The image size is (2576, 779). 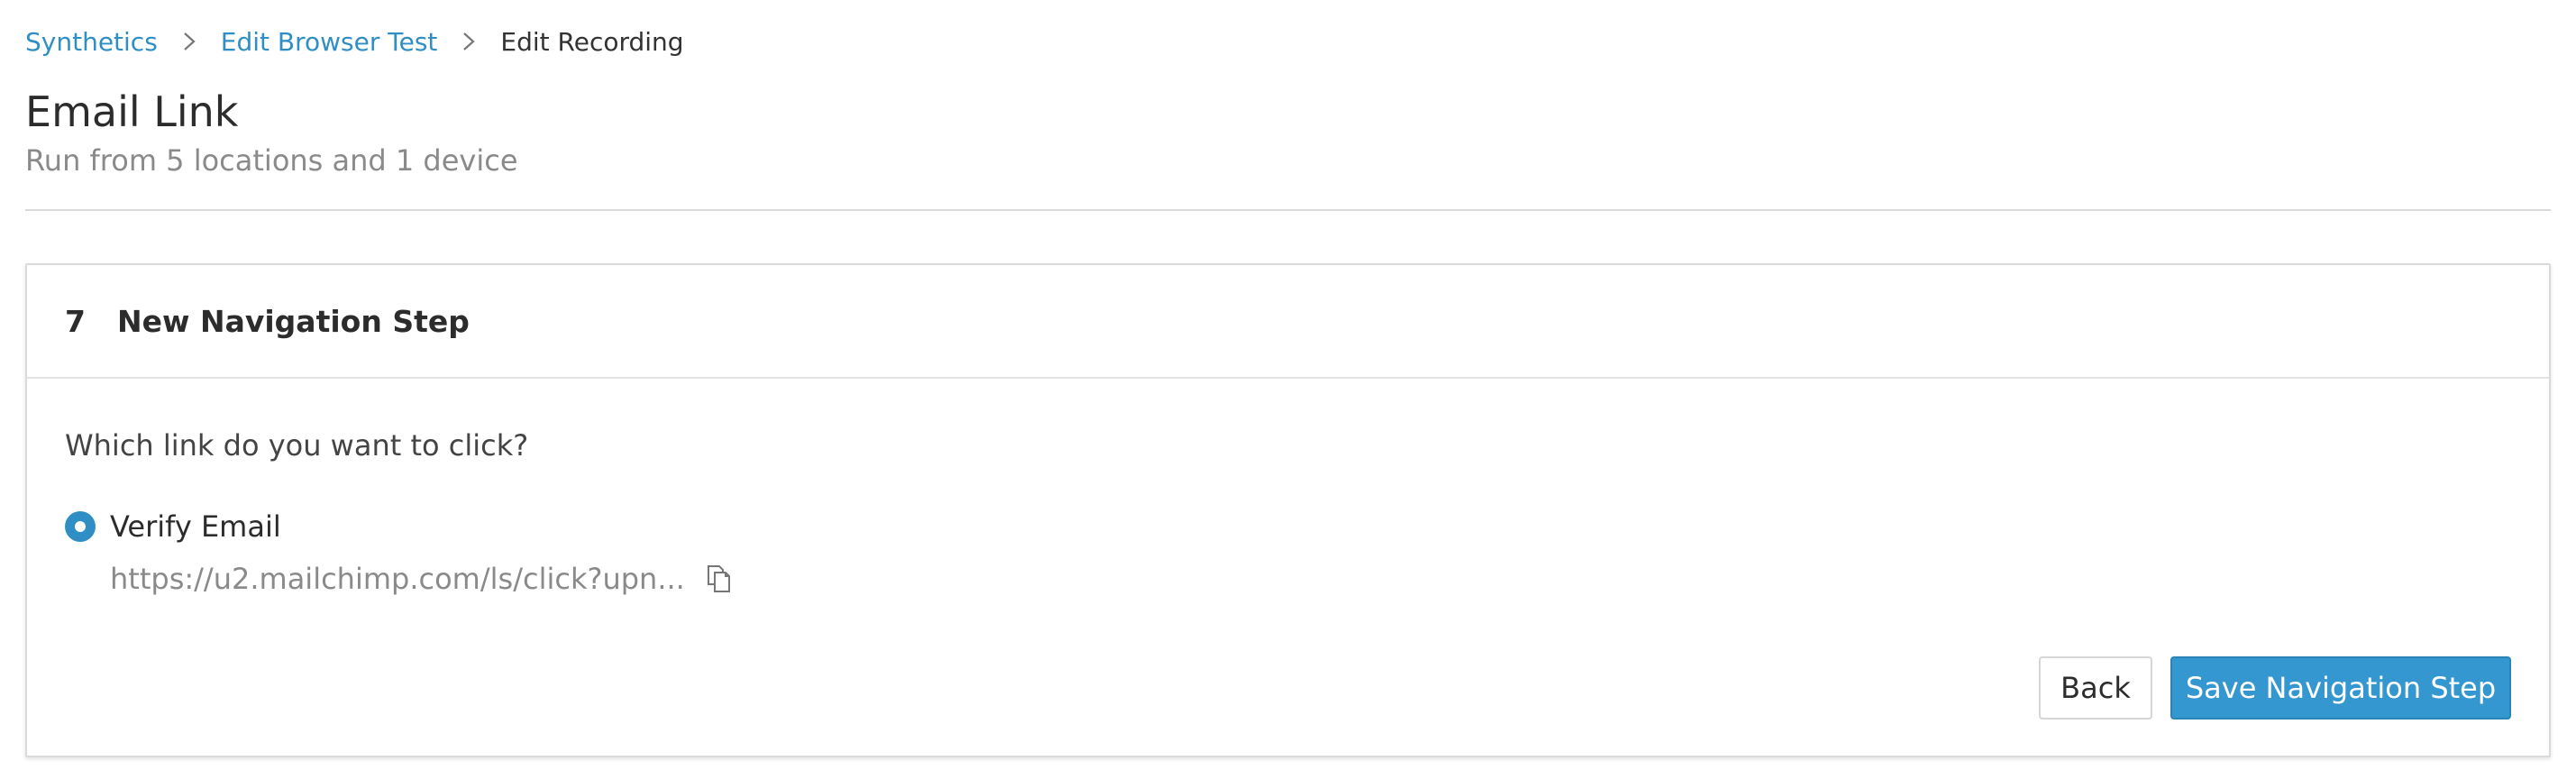 I want to click on step-number: 7, so click(x=75, y=321).